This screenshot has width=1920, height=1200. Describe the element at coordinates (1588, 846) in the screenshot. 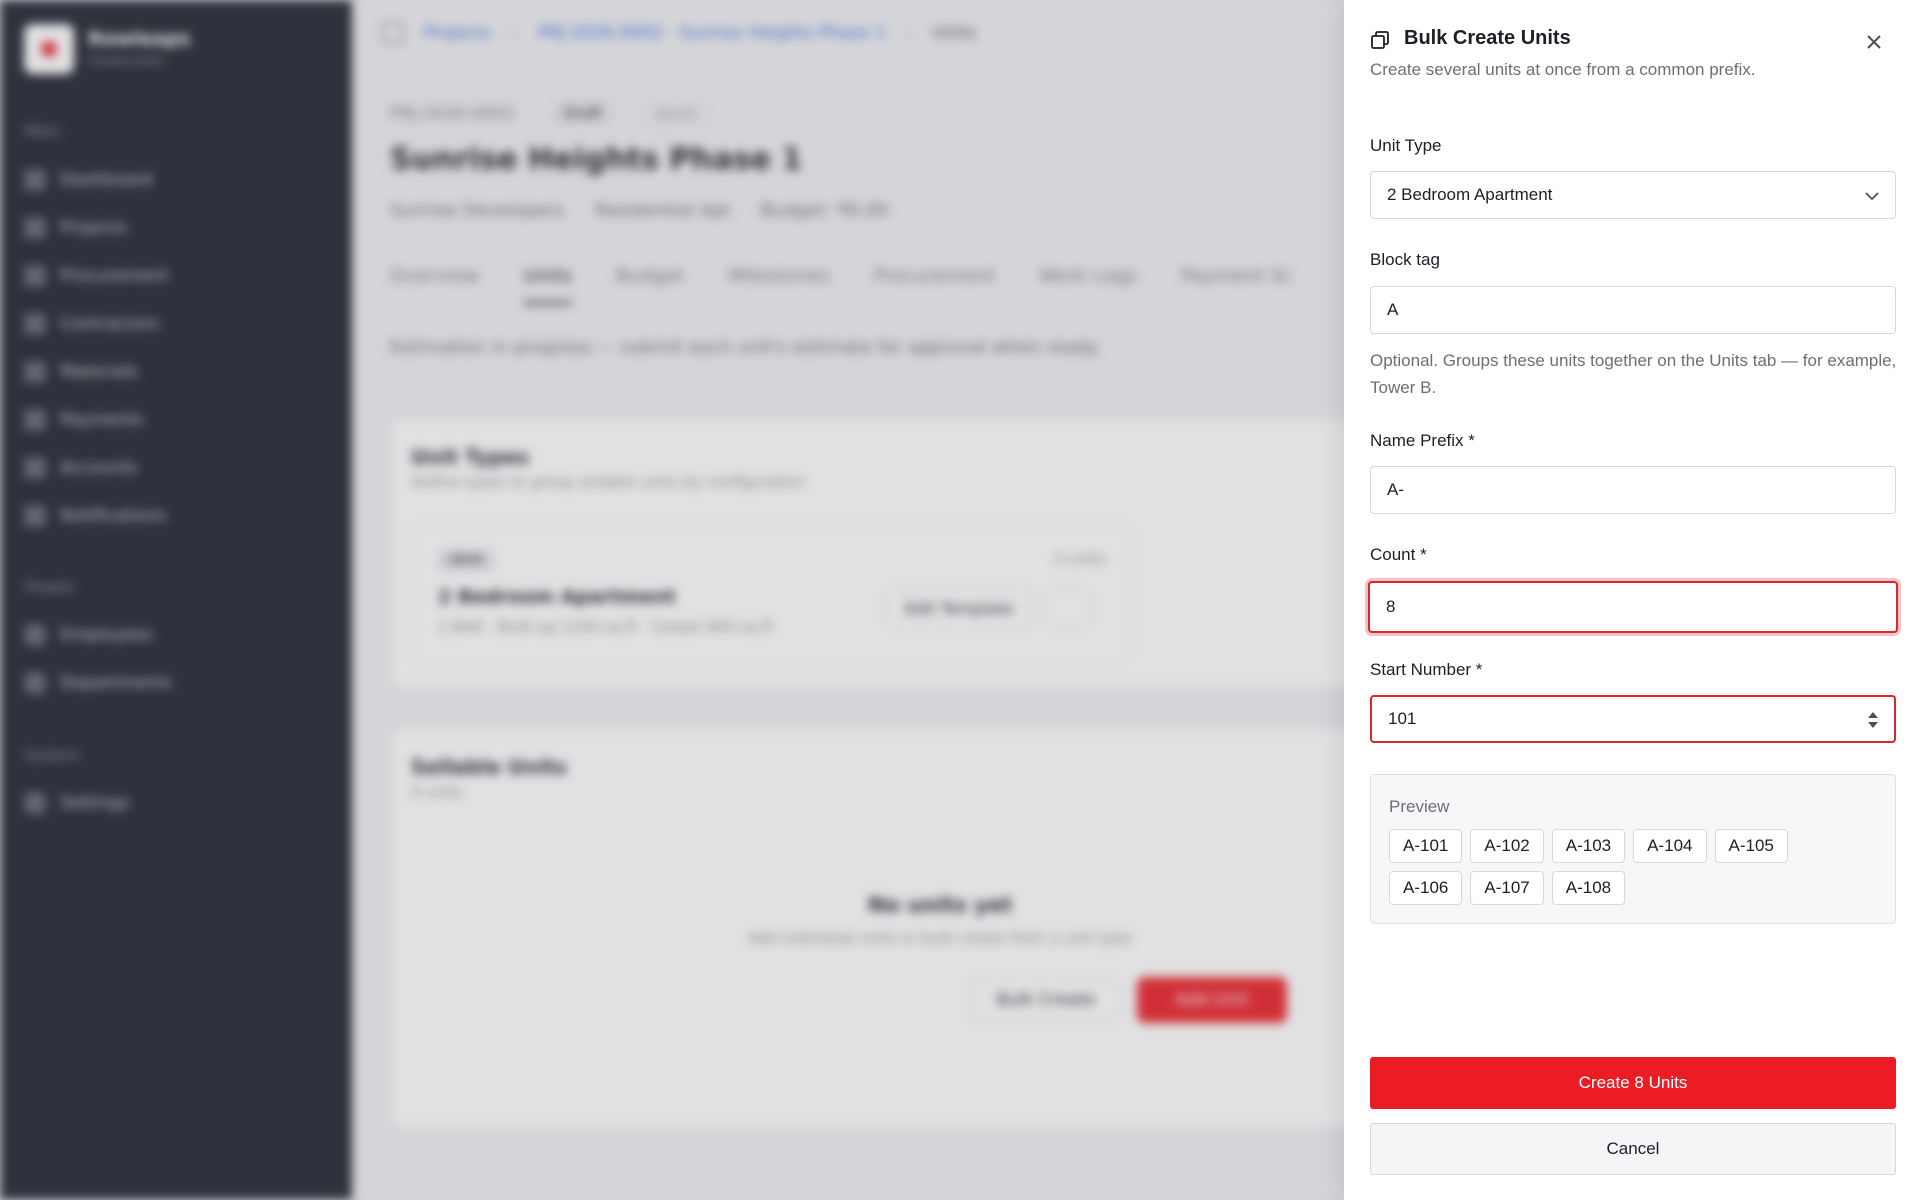

I see `preview-chip: A-103` at that location.